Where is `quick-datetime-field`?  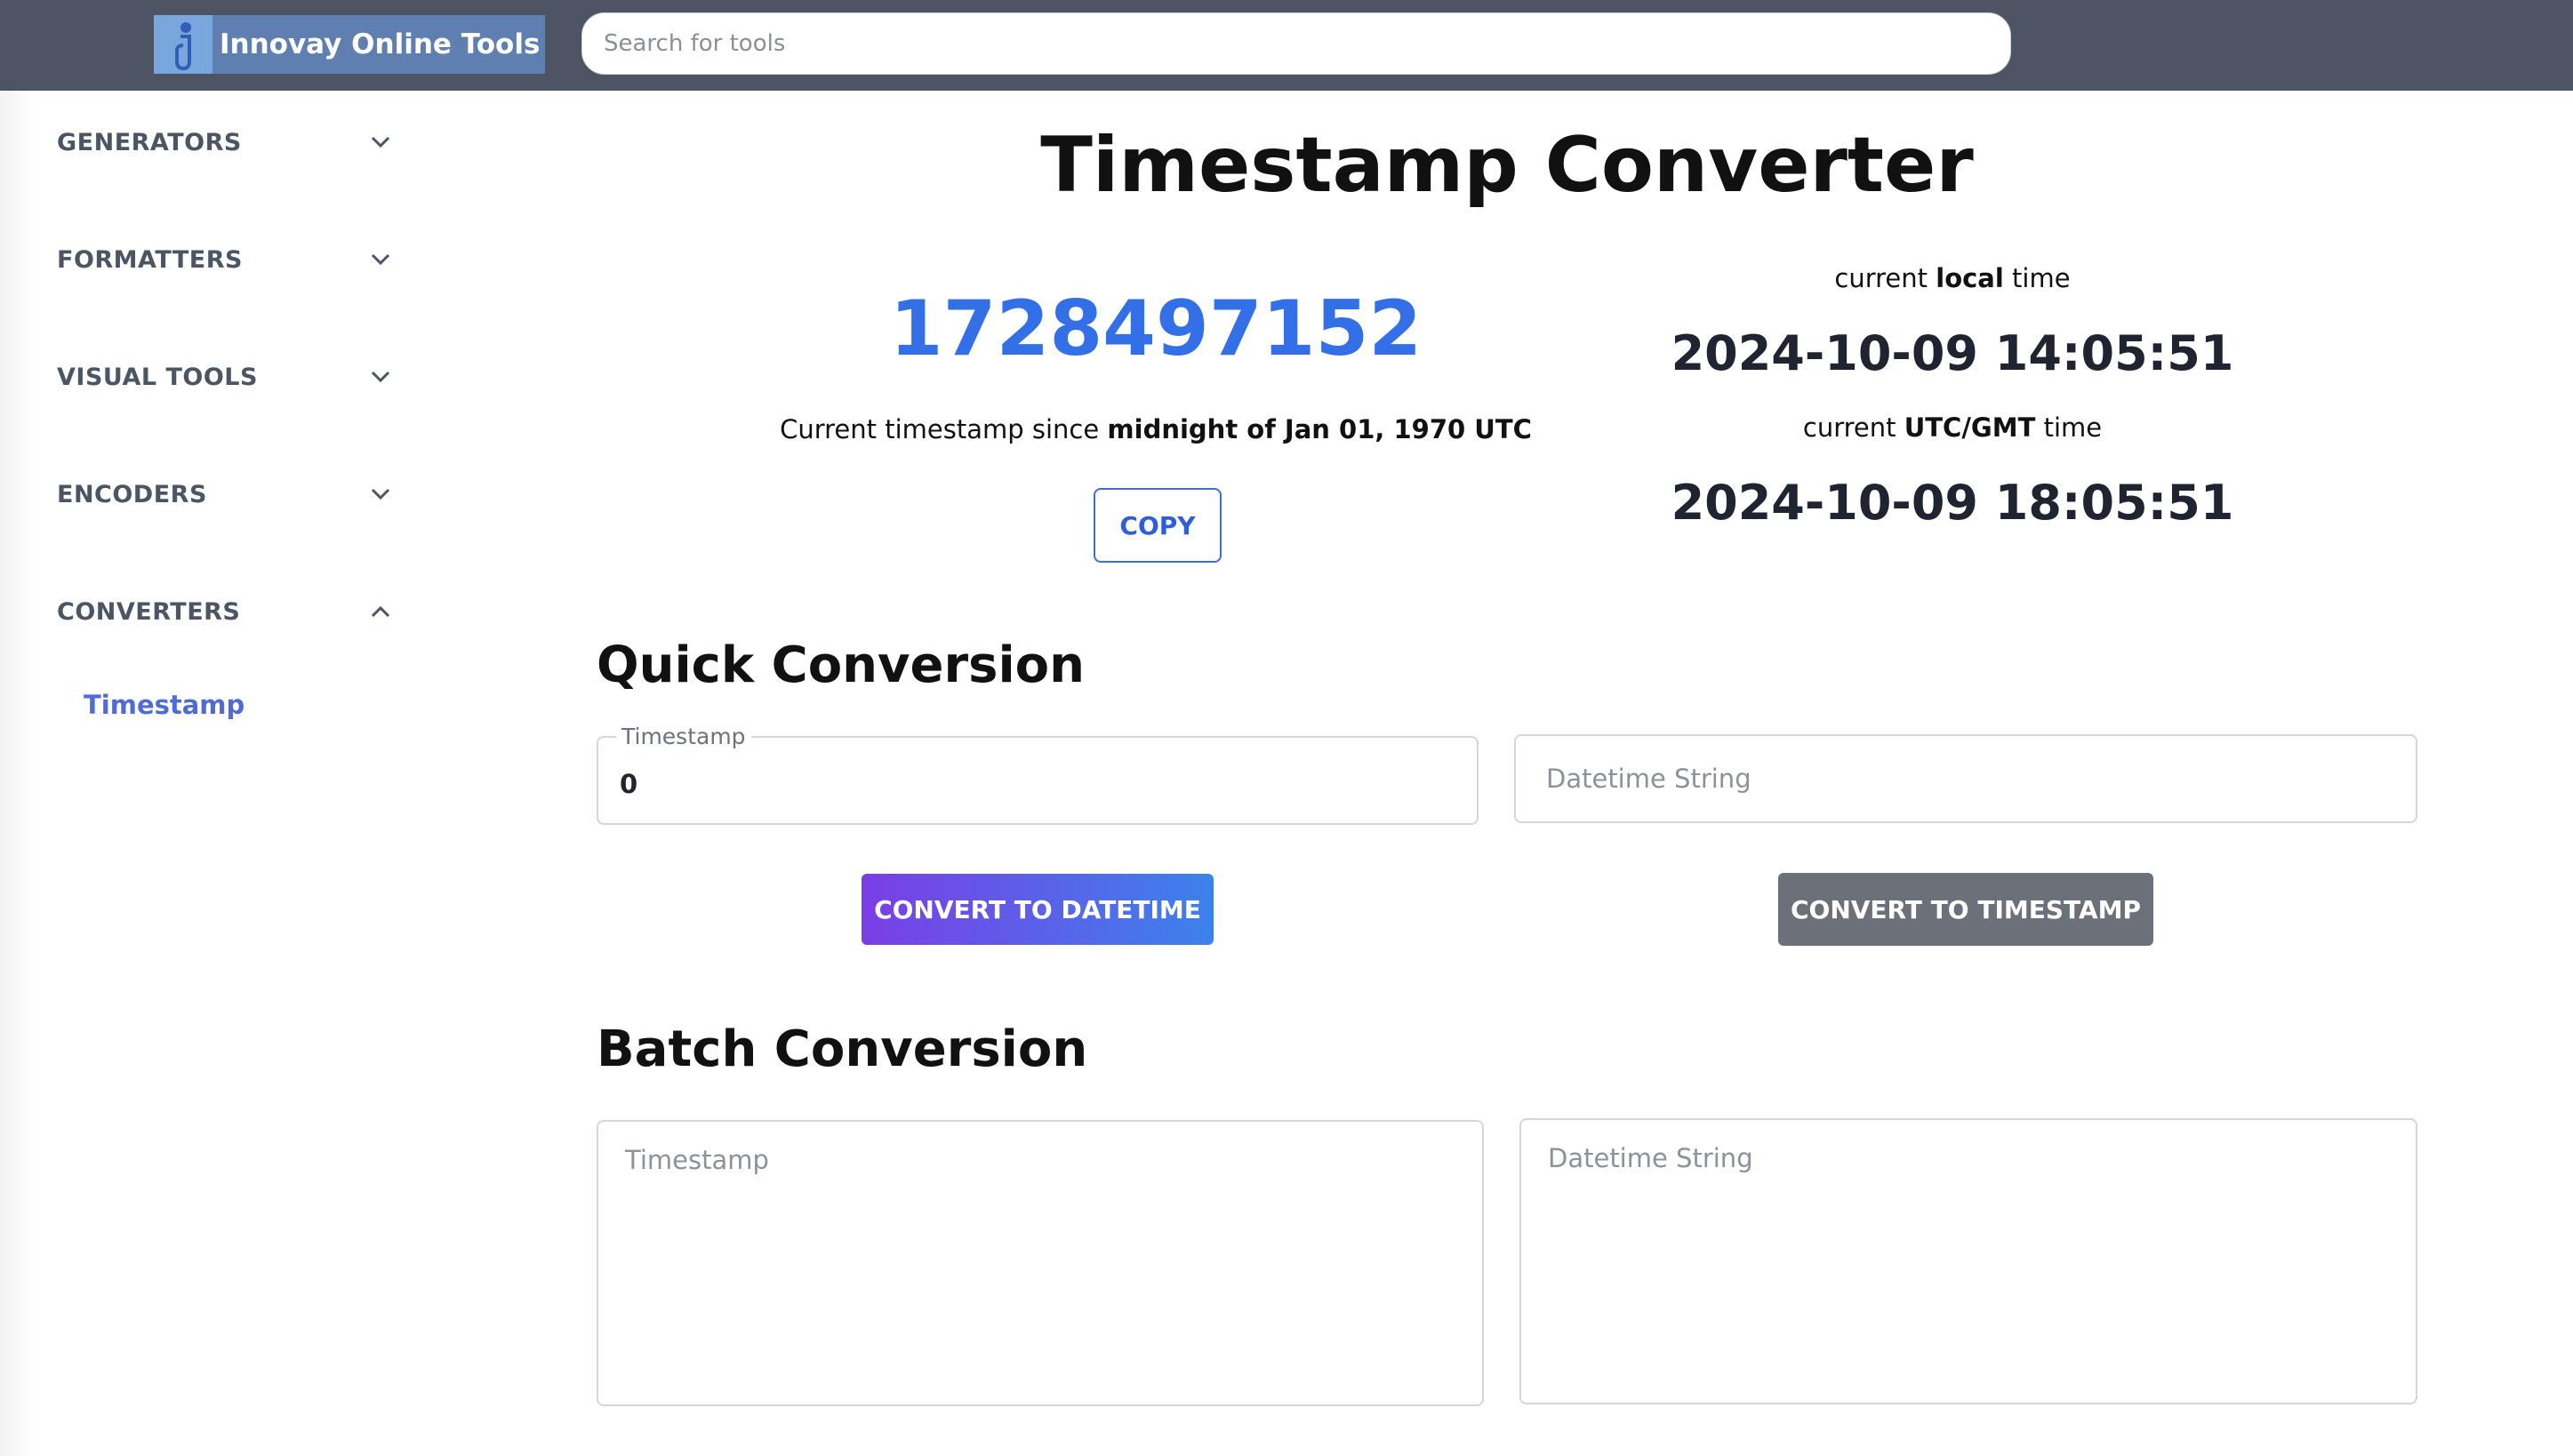
quick-datetime-field is located at coordinates (1966, 778).